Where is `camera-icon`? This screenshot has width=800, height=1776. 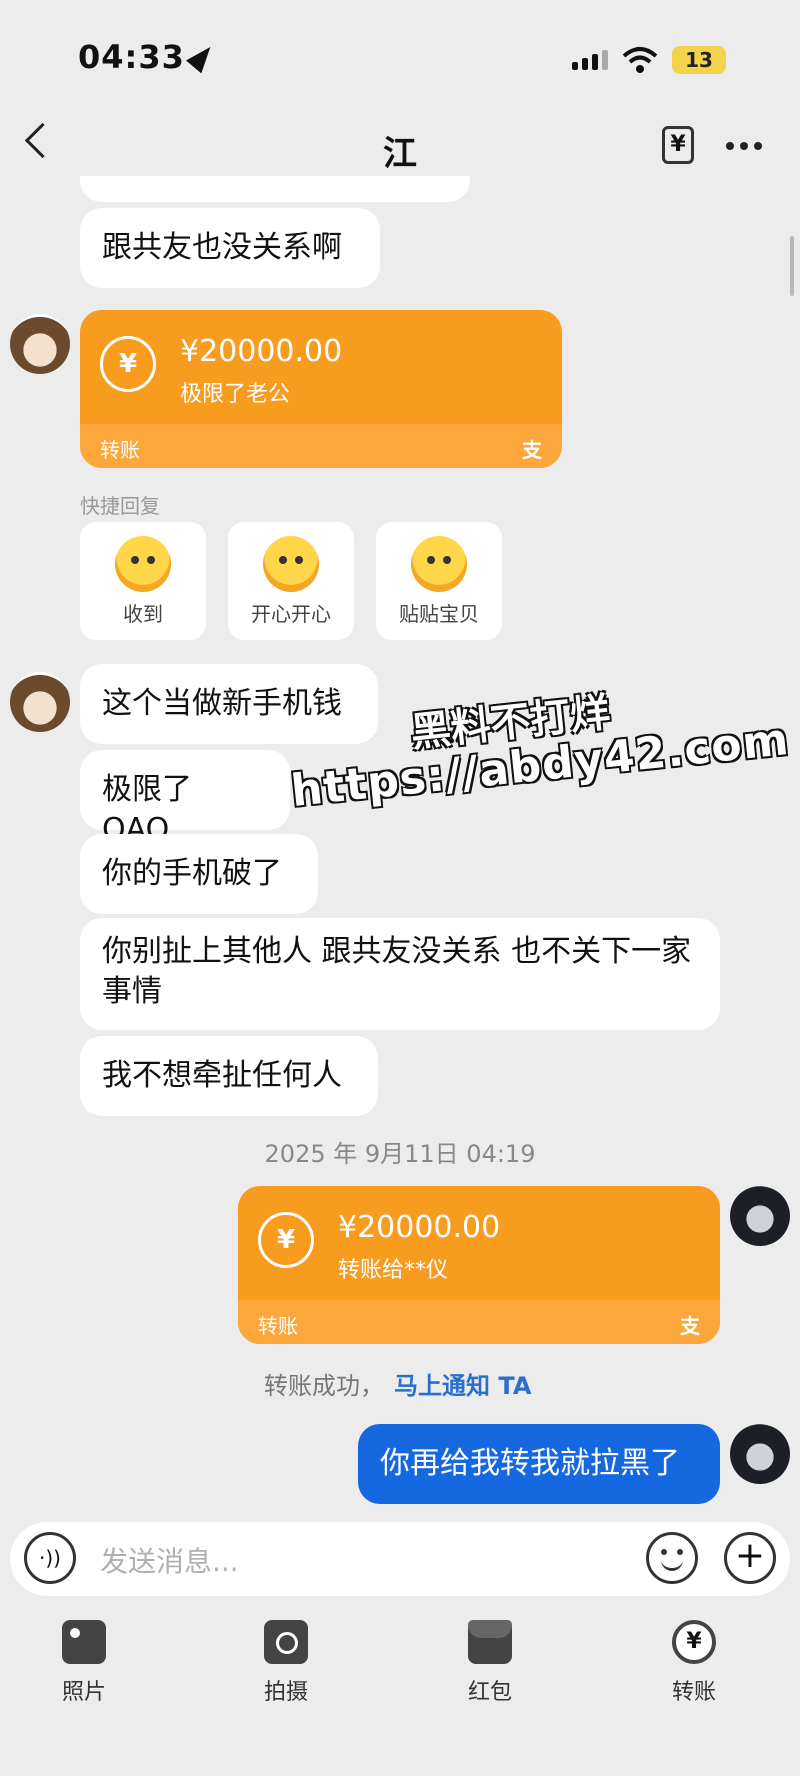 camera-icon is located at coordinates (286, 1642).